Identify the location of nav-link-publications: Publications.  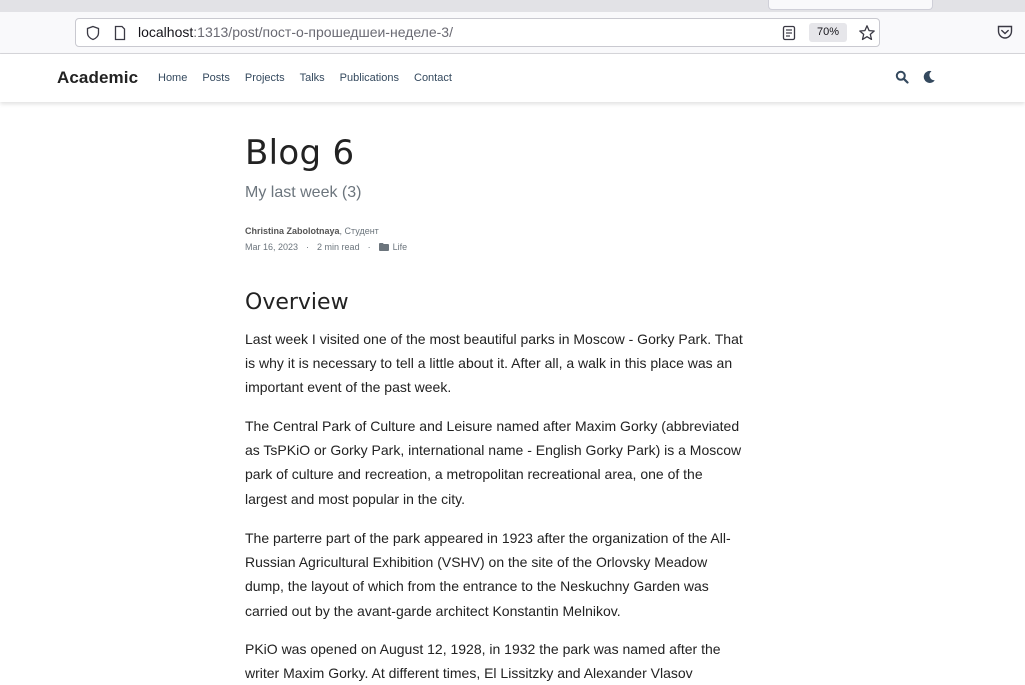
(369, 78).